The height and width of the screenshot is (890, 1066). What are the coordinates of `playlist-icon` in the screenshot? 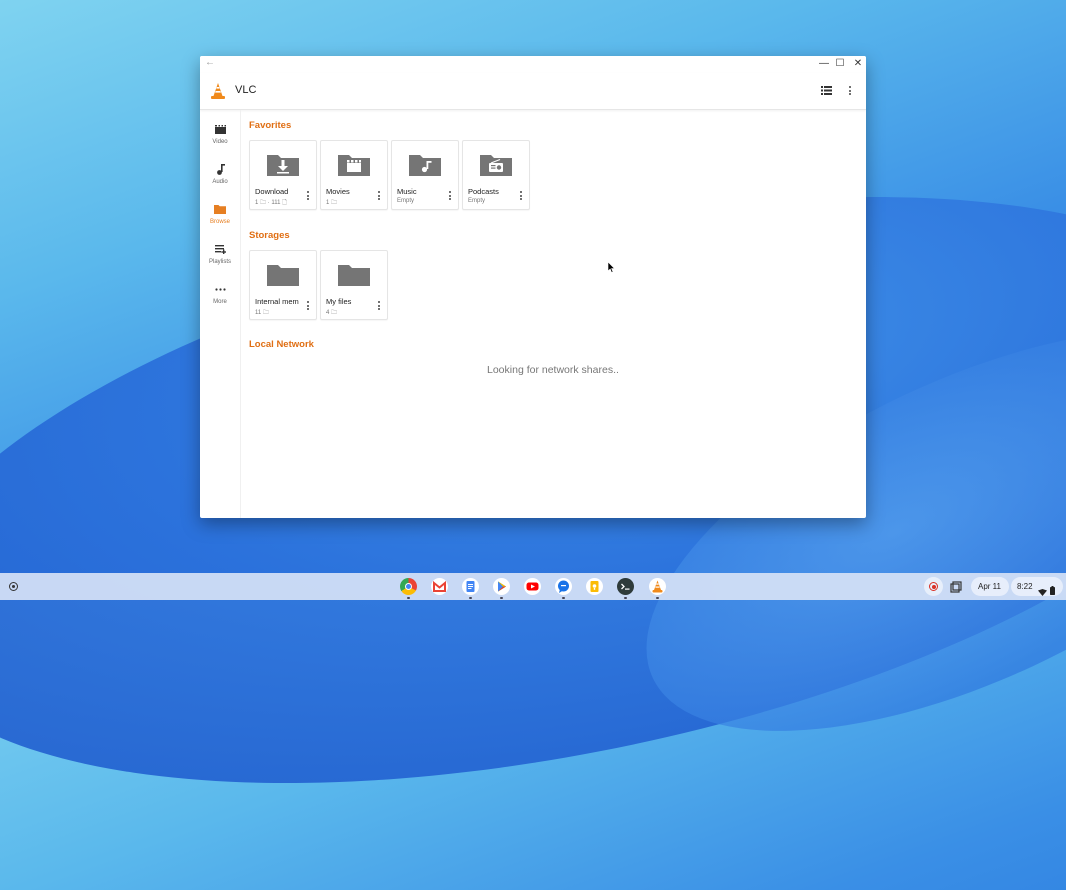 It's located at (220, 249).